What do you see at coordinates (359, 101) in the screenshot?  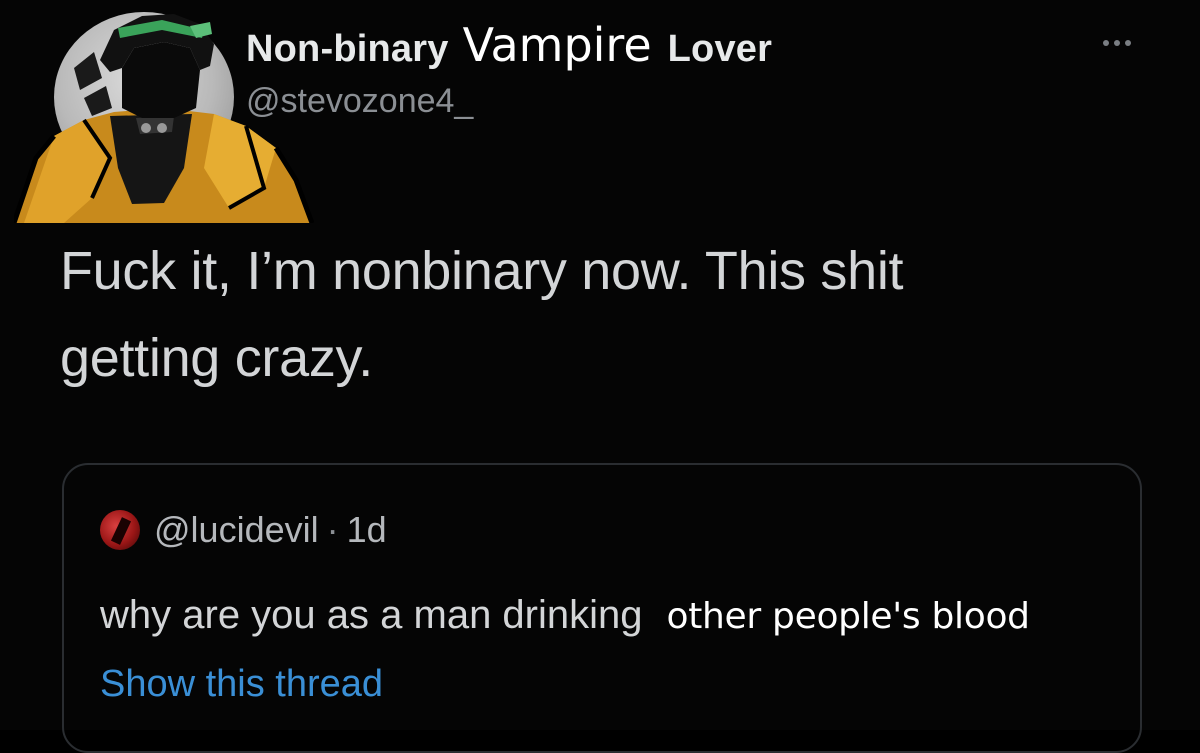 I see `author-handle: @stevozone4_` at bounding box center [359, 101].